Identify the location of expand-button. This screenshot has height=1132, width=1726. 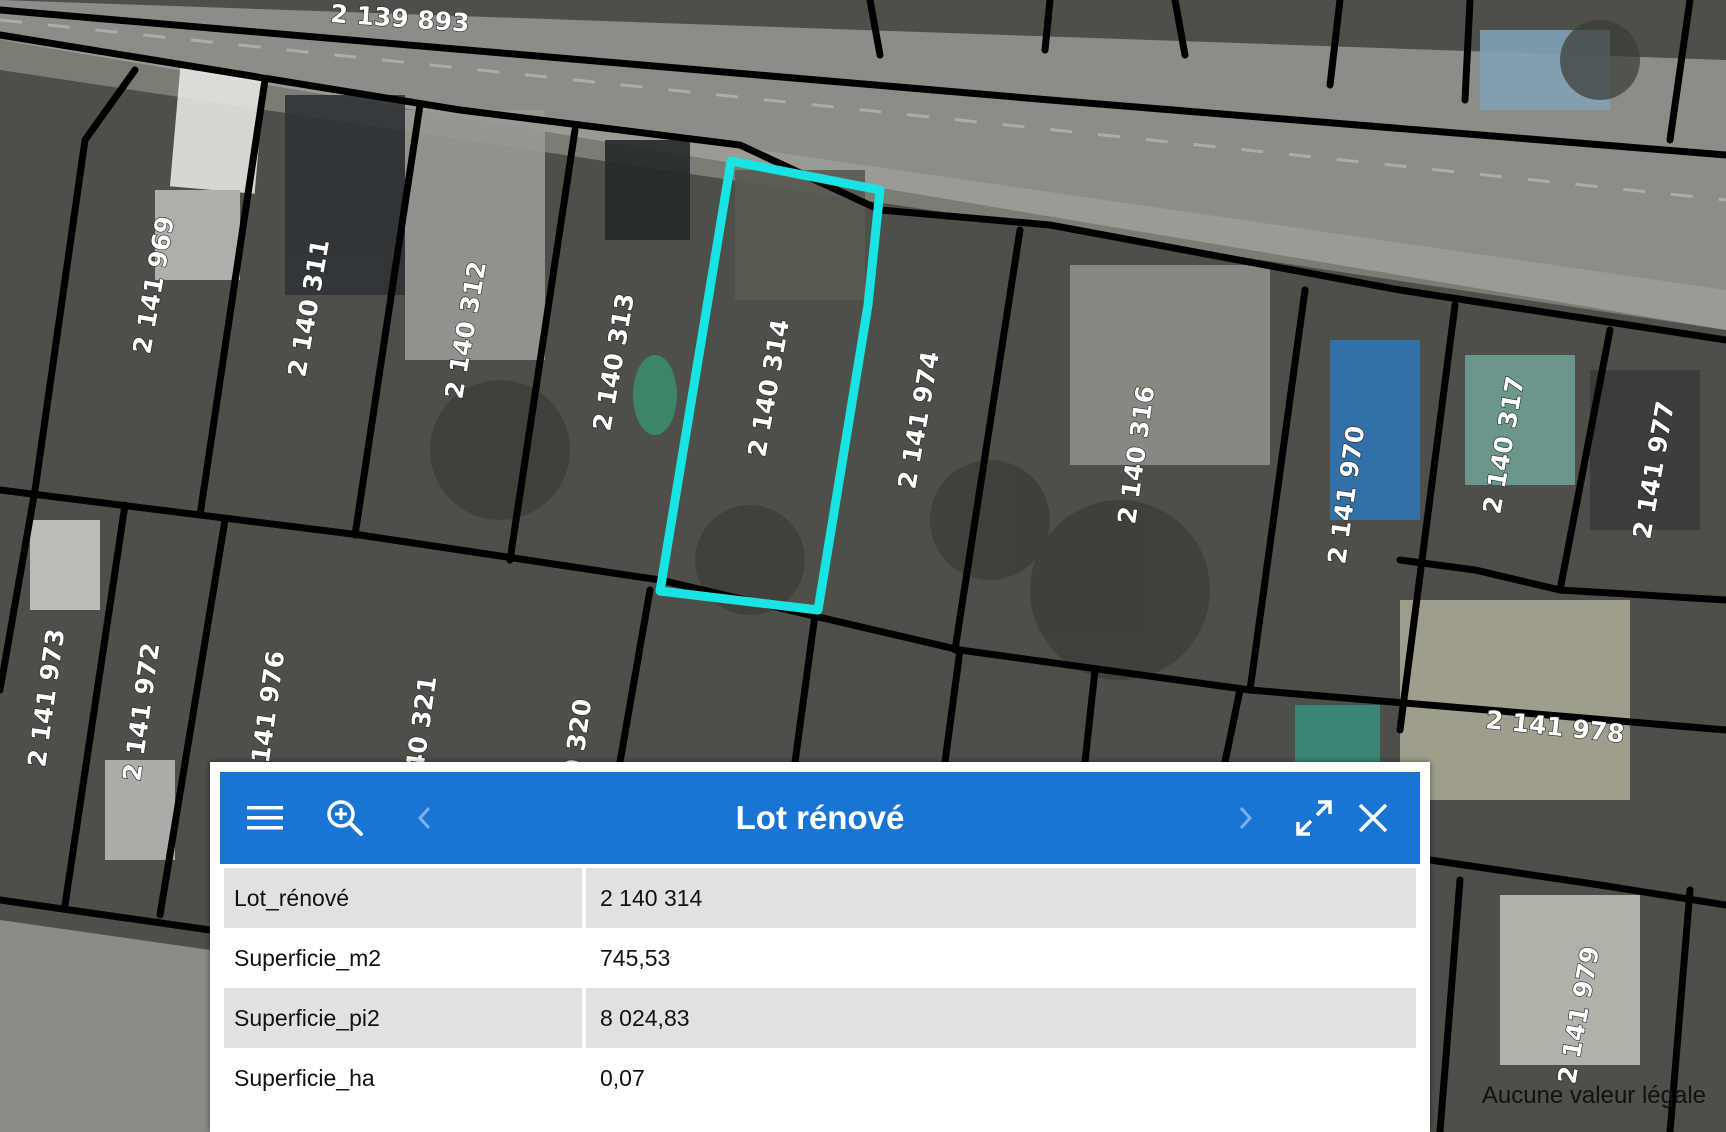
(1314, 818).